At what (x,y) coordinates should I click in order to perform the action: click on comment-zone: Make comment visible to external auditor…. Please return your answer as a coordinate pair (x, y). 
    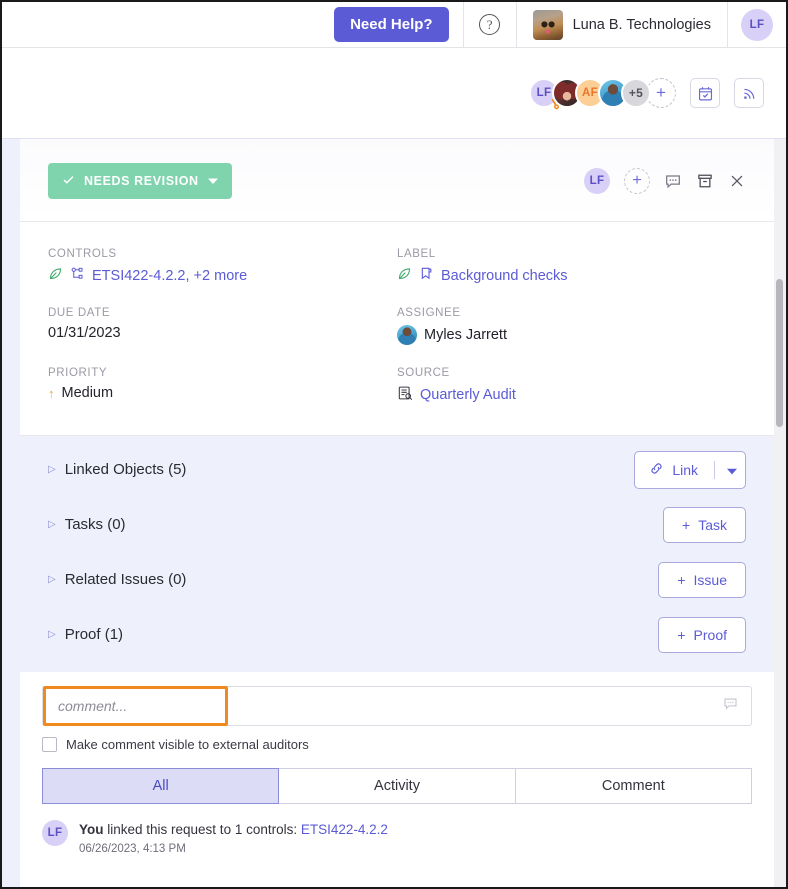
    Looking at the image, I should click on (397, 712).